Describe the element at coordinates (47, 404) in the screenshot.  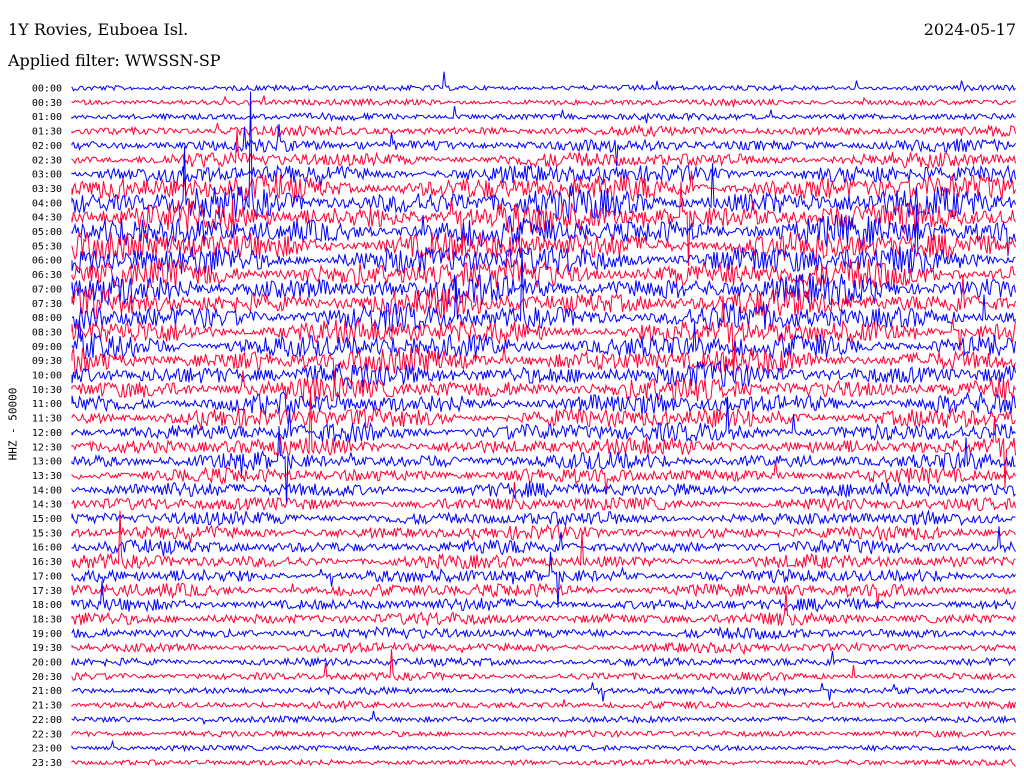
I see `row-time-label: 11:00` at that location.